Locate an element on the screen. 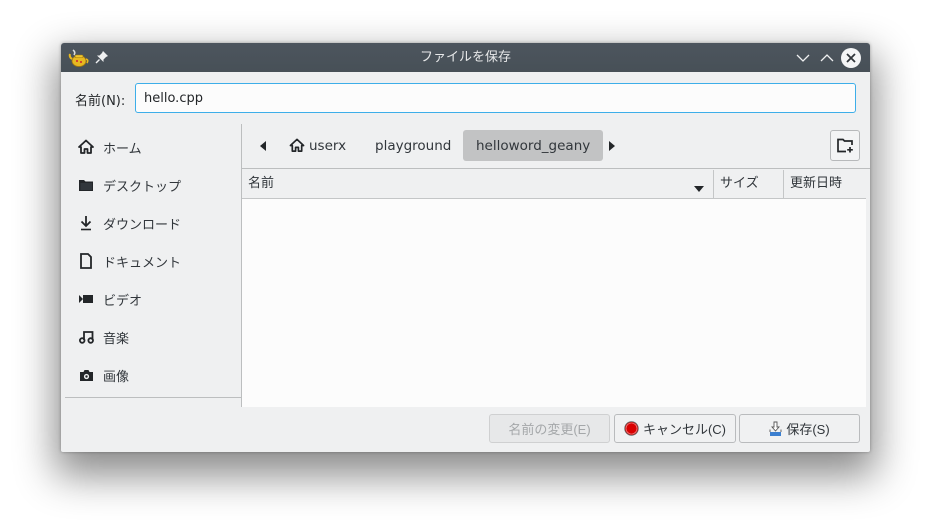  download-icon is located at coordinates (86, 223).